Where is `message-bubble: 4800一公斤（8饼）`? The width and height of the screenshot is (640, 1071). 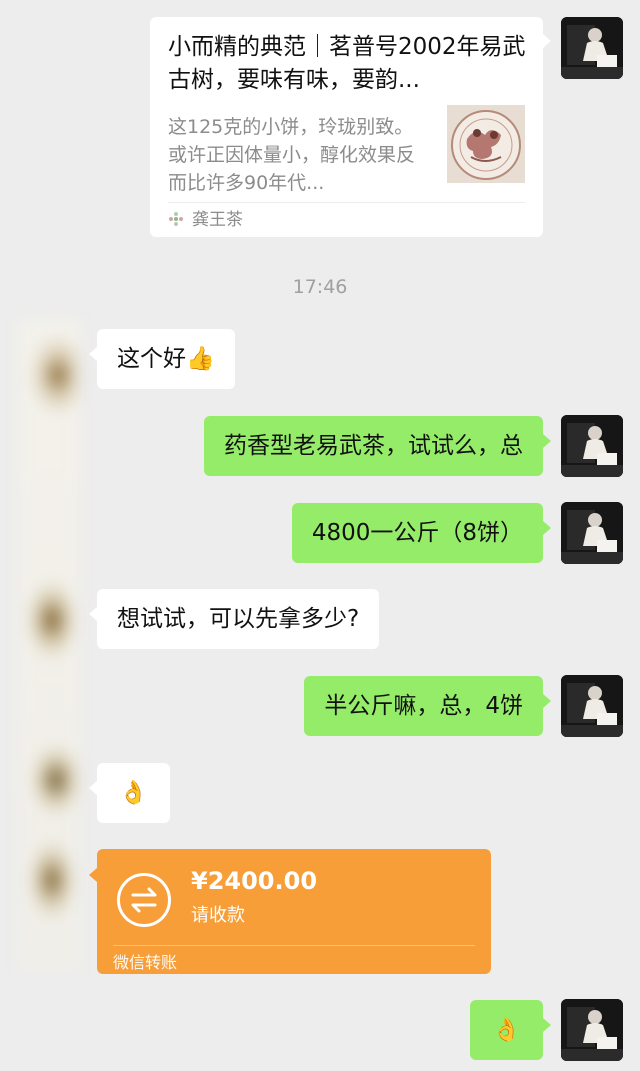
message-bubble: 4800一公斤（8饼） is located at coordinates (417, 533).